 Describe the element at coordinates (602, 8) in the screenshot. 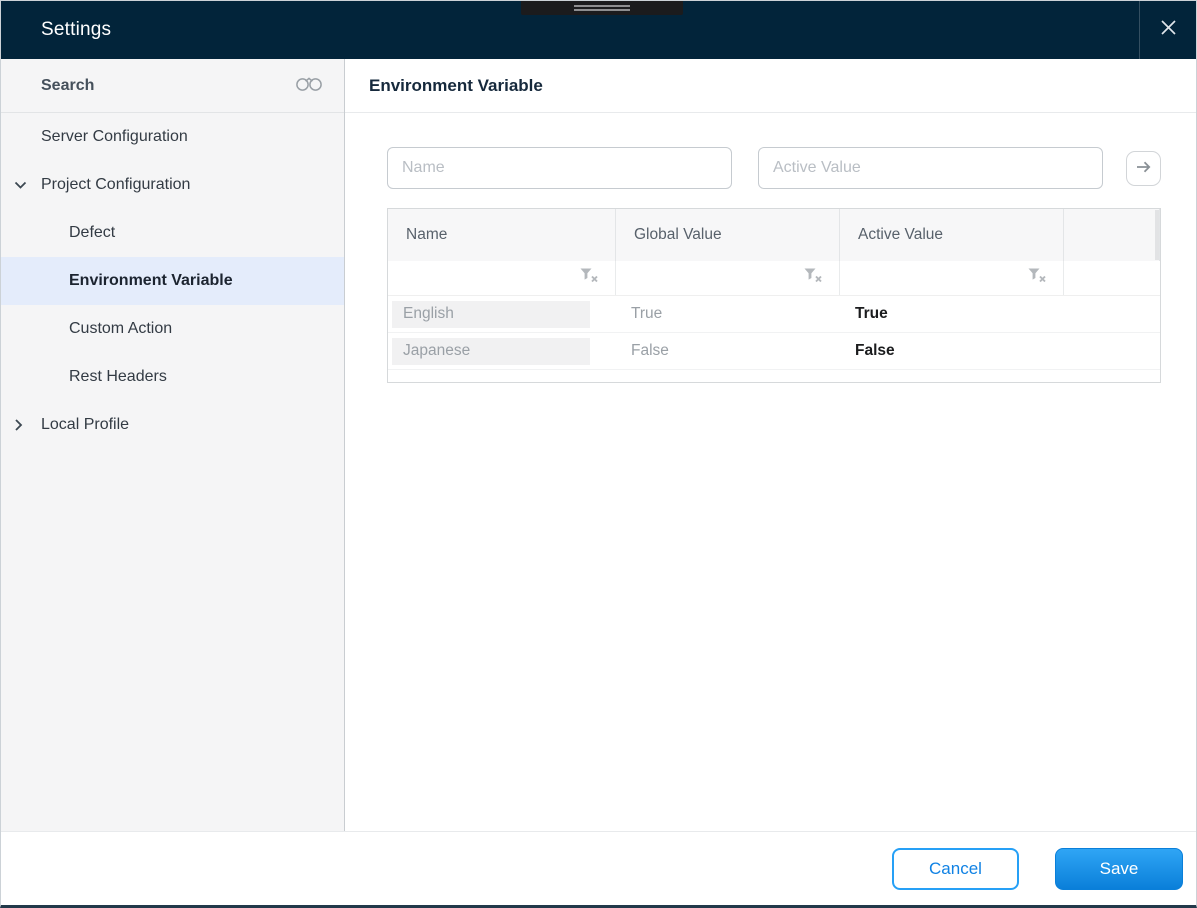

I see `window-drag-handle` at that location.